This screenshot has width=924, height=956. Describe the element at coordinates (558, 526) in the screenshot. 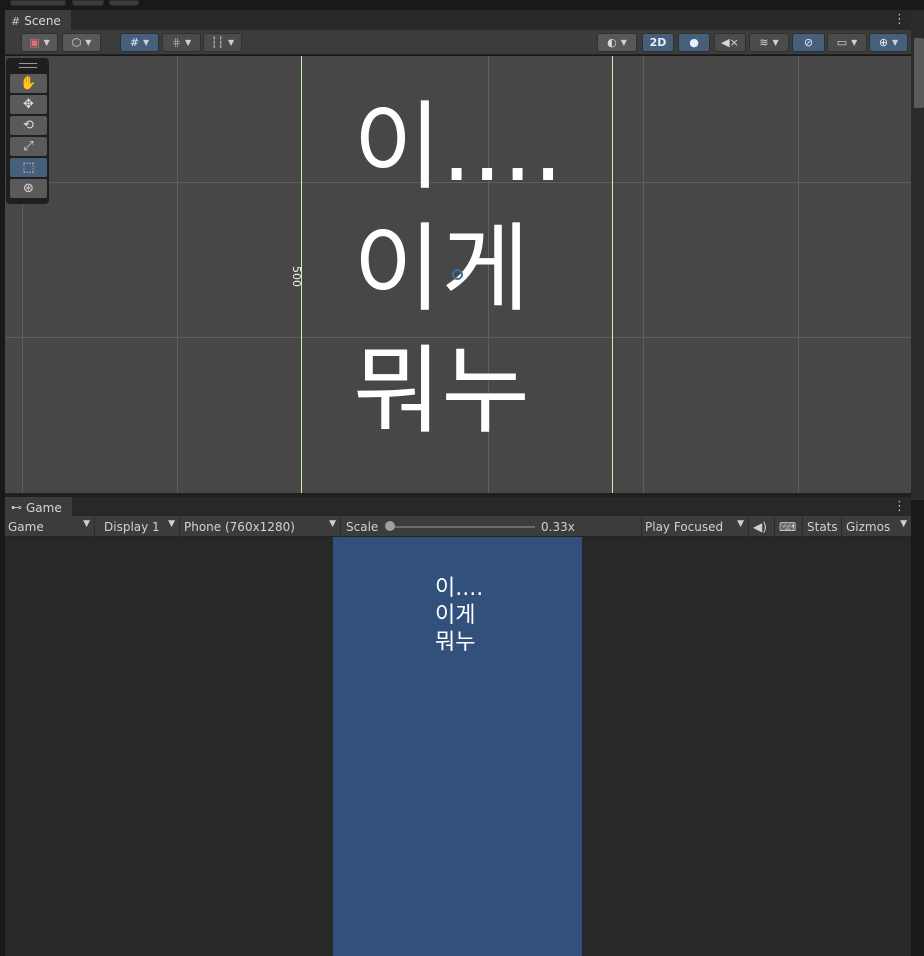

I see `scale-value: 0.33x` at that location.